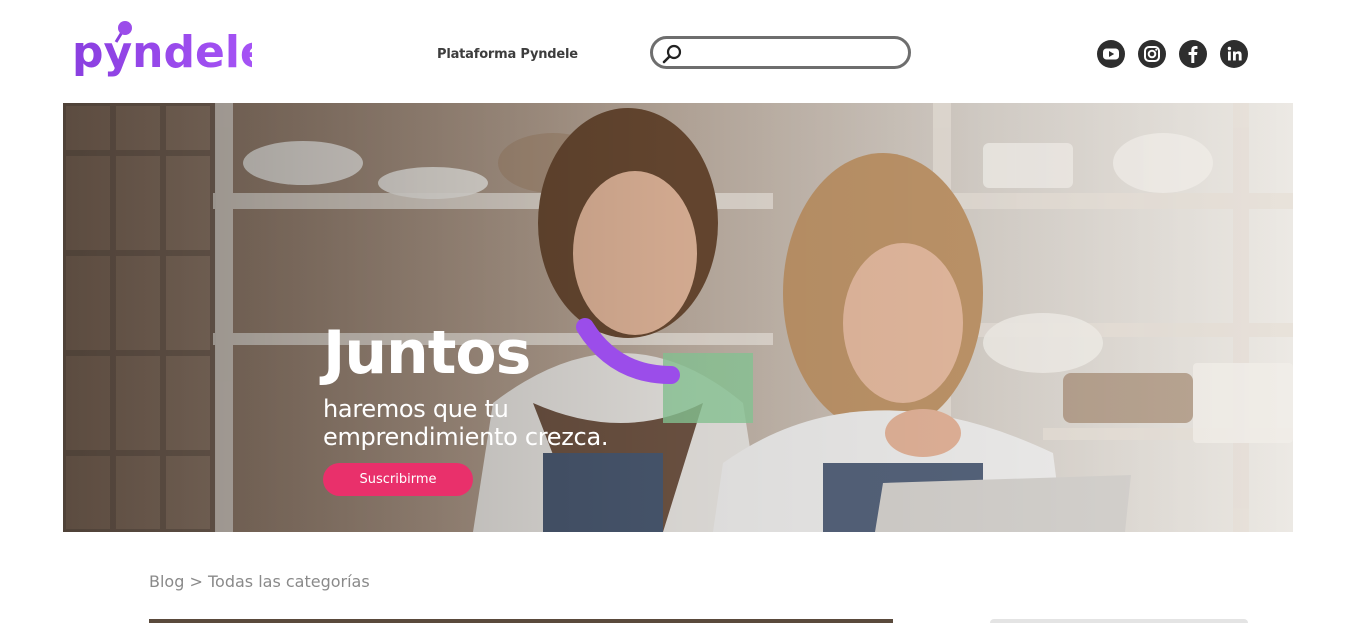 This screenshot has width=1347, height=623. I want to click on instagram-link, so click(1152, 54).